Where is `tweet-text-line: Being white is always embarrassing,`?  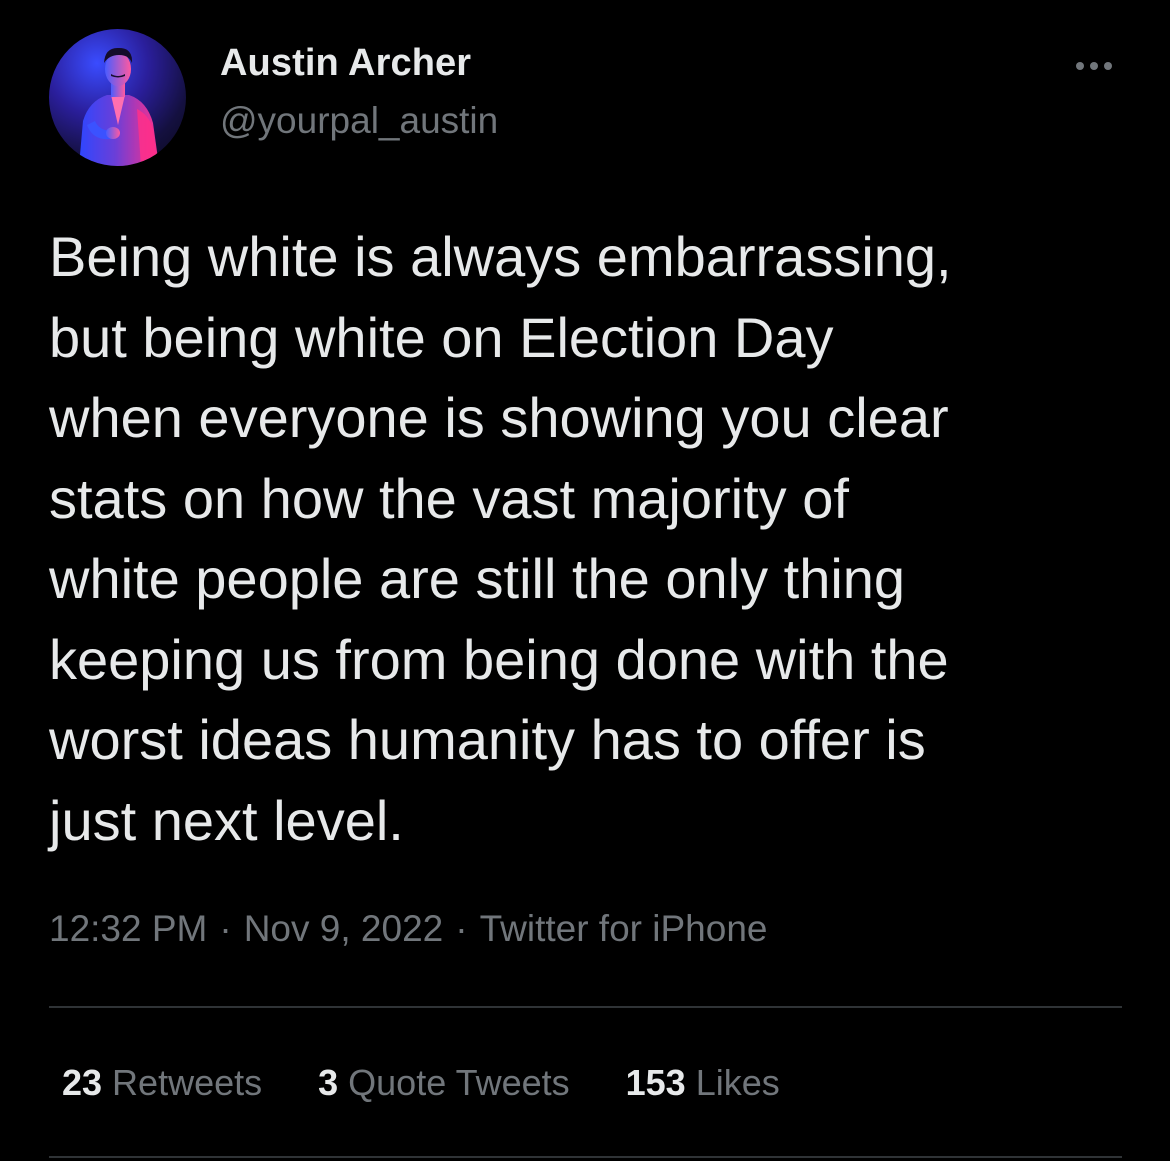
tweet-text-line: Being white is always embarrassing, is located at coordinates (500, 256).